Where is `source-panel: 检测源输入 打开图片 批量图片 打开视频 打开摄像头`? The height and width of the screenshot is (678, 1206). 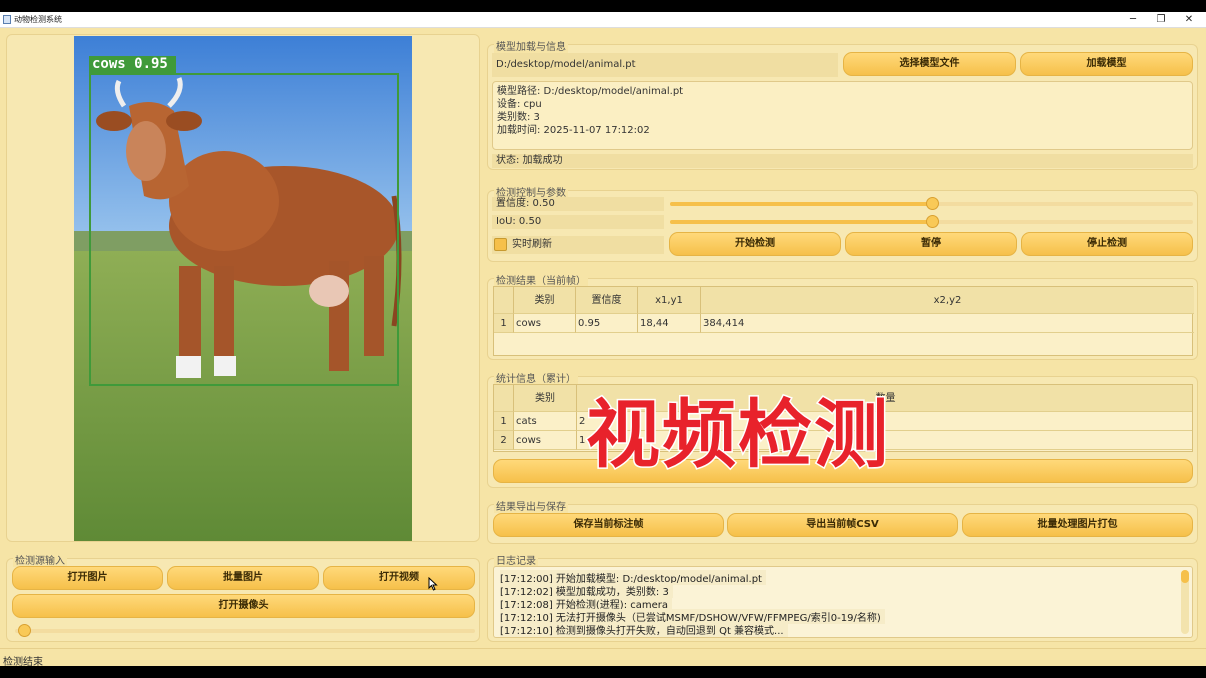
source-panel: 检测源输入 打开图片 批量图片 打开视频 打开摄像头 is located at coordinates (243, 597).